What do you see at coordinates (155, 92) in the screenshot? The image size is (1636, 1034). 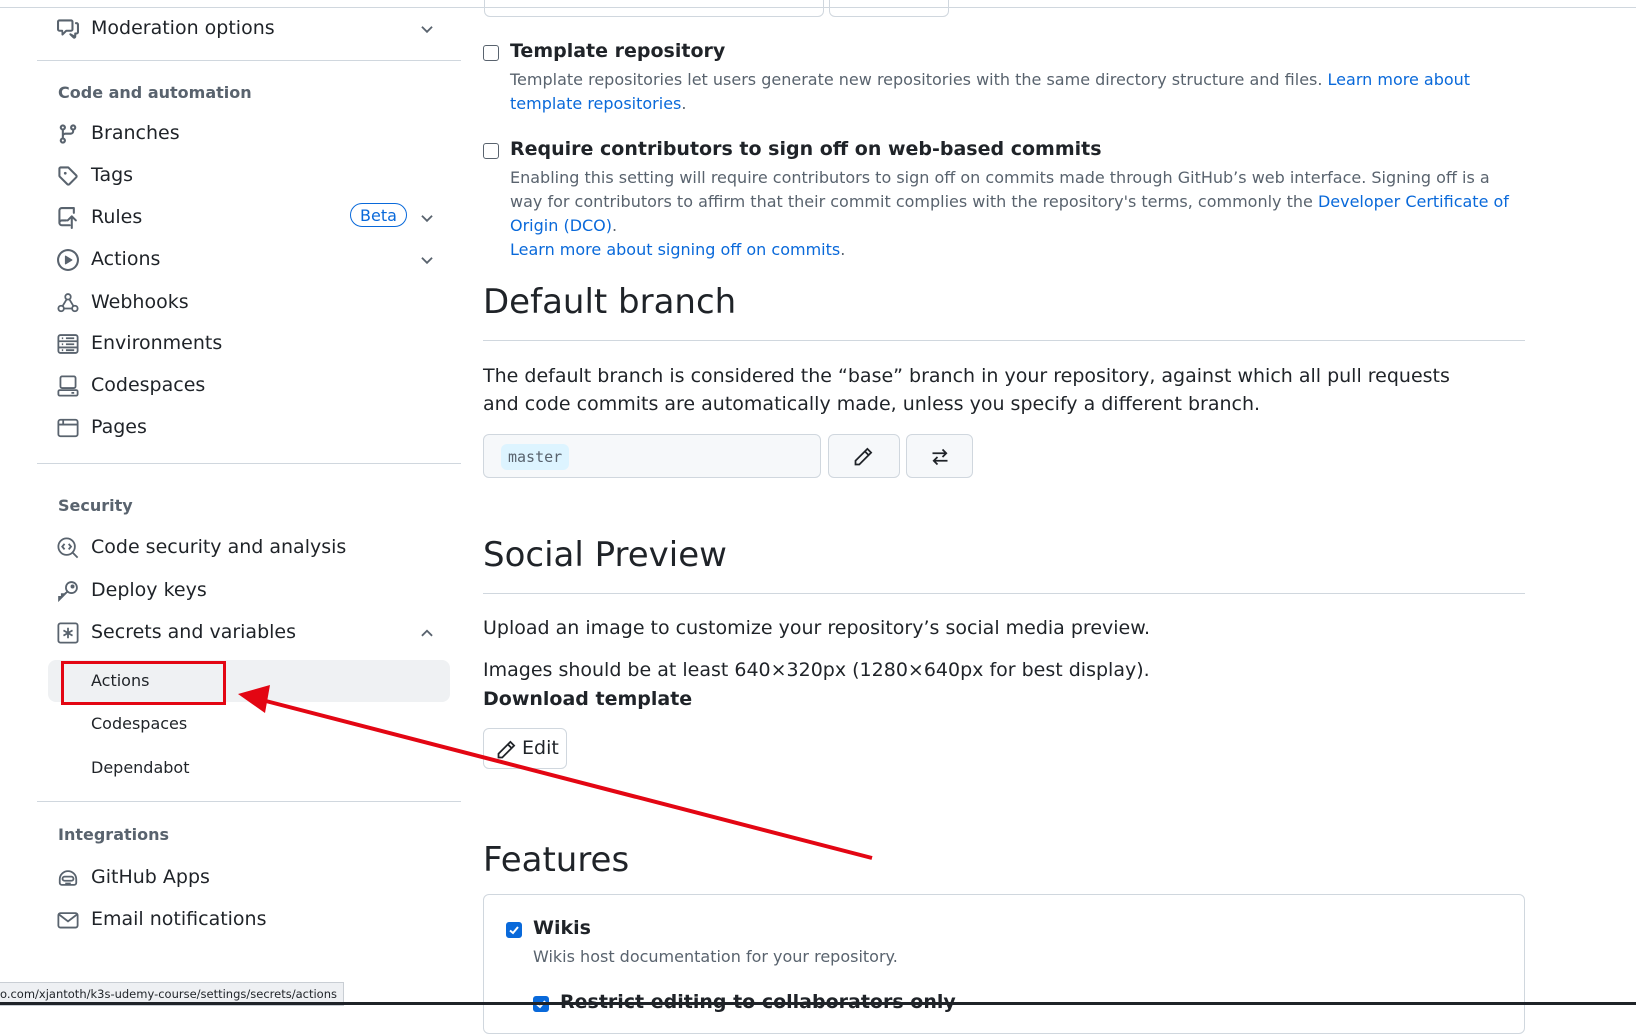 I see `section-heading-code-automation: Code and automation` at bounding box center [155, 92].